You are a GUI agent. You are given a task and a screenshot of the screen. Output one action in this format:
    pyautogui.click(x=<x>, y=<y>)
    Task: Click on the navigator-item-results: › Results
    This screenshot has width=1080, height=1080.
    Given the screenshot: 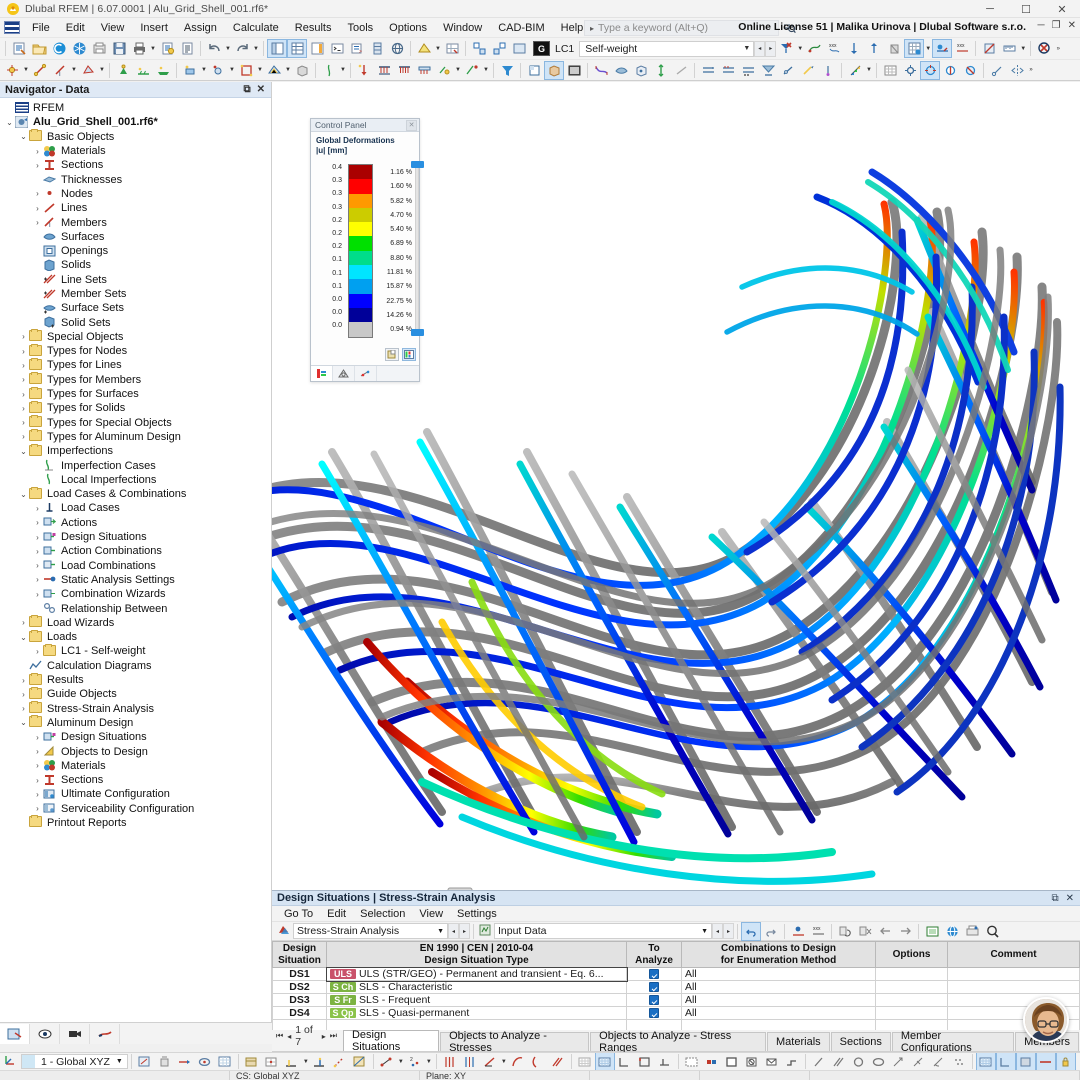 What is the action you would take?
    pyautogui.click(x=135, y=679)
    